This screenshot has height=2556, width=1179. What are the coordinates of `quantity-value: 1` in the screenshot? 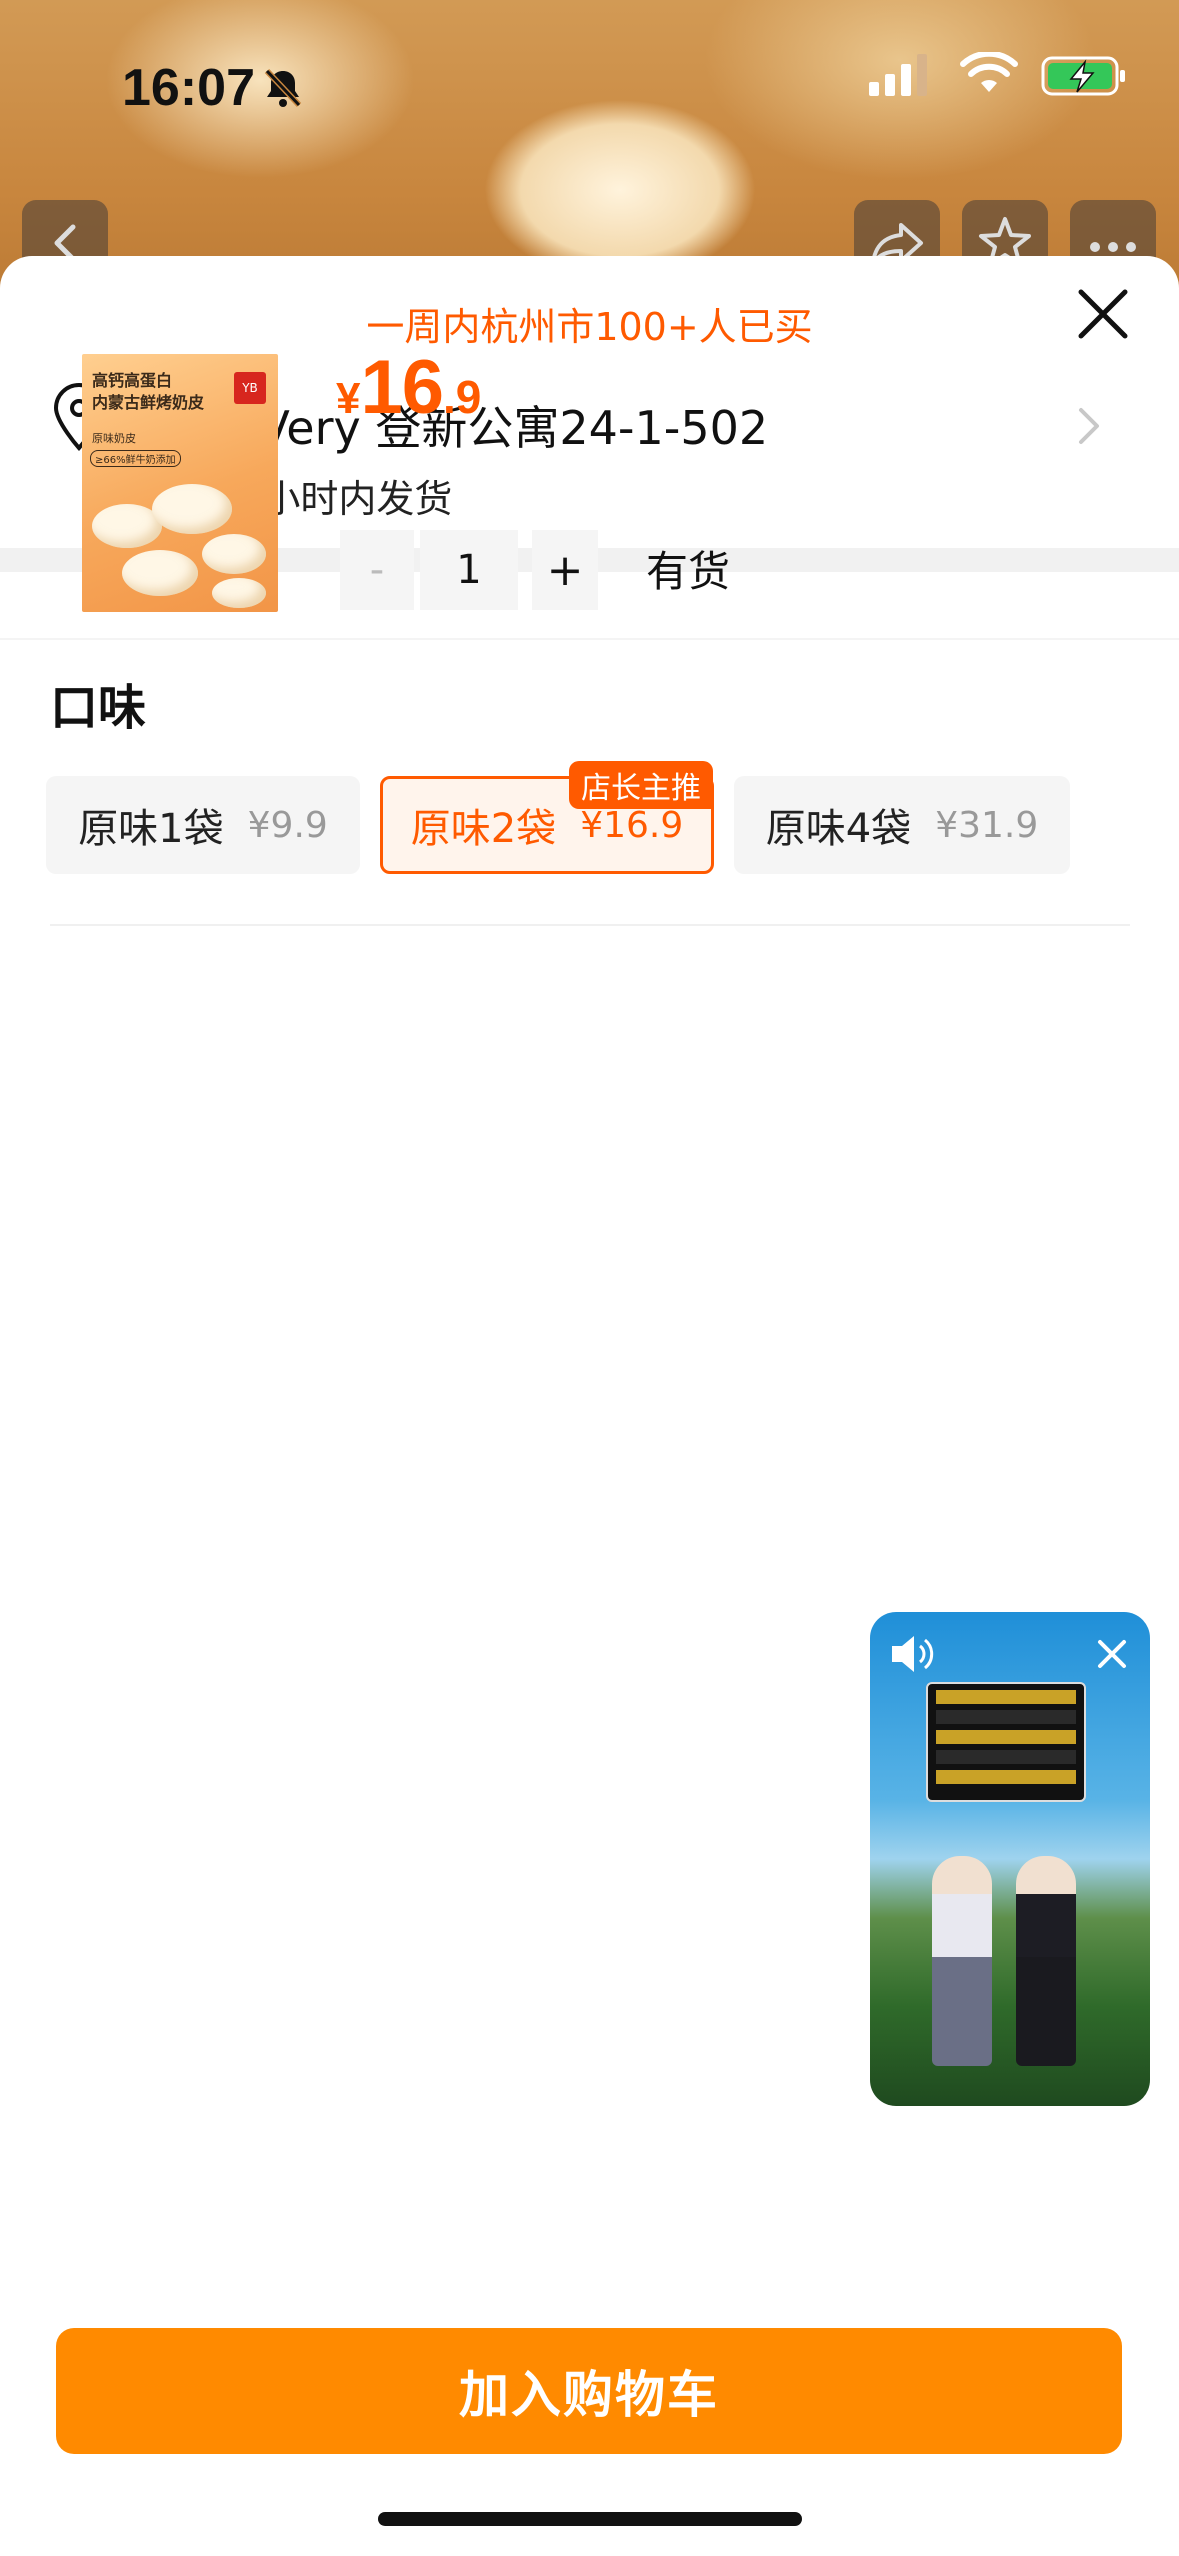 It's located at (469, 570).